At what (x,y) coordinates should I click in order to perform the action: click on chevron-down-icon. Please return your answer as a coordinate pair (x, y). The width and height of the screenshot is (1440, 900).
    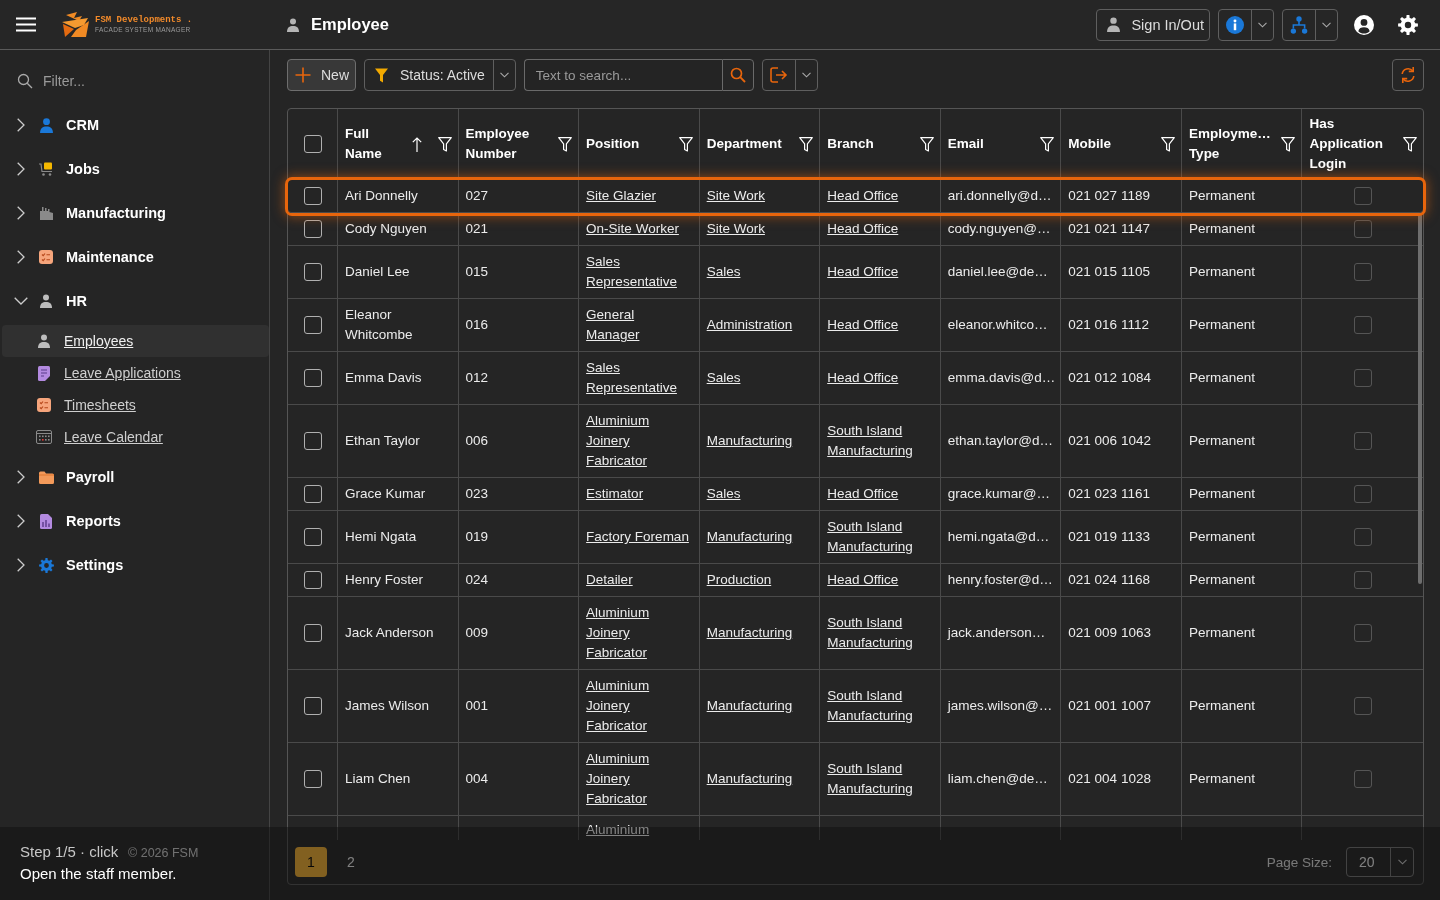
    Looking at the image, I should click on (21, 301).